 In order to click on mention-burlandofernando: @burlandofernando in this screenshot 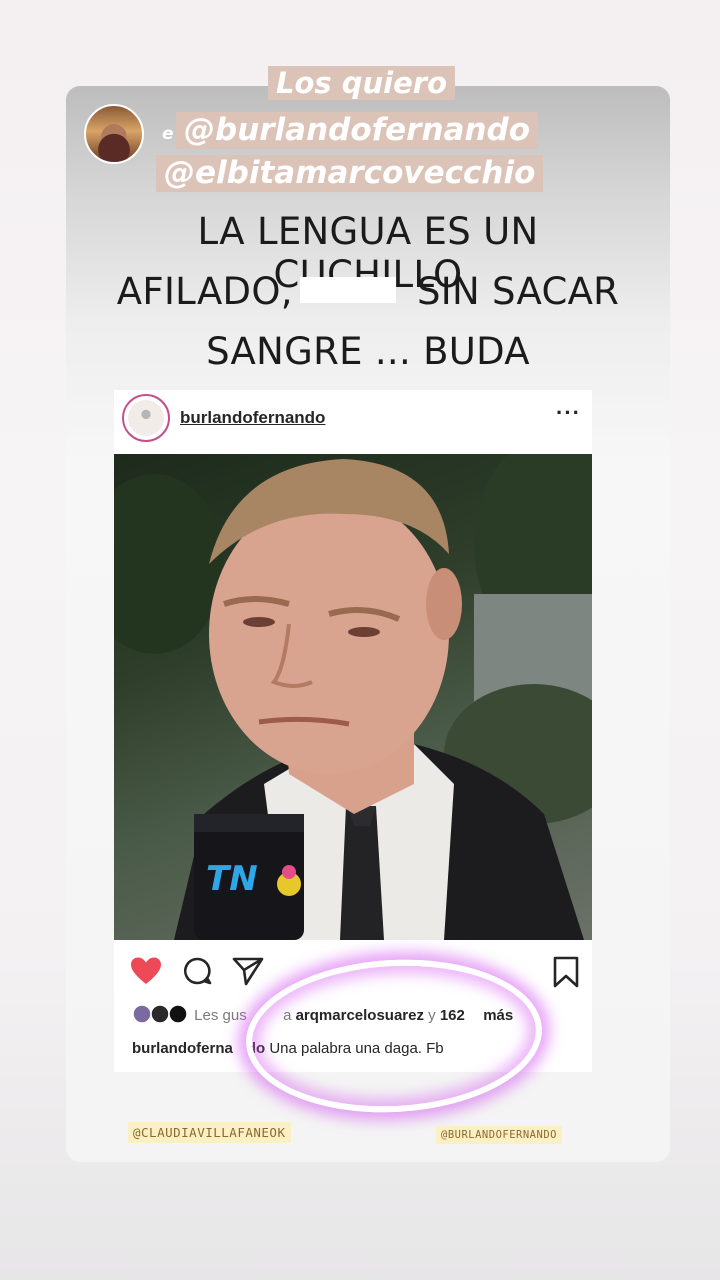, I will do `click(357, 130)`.